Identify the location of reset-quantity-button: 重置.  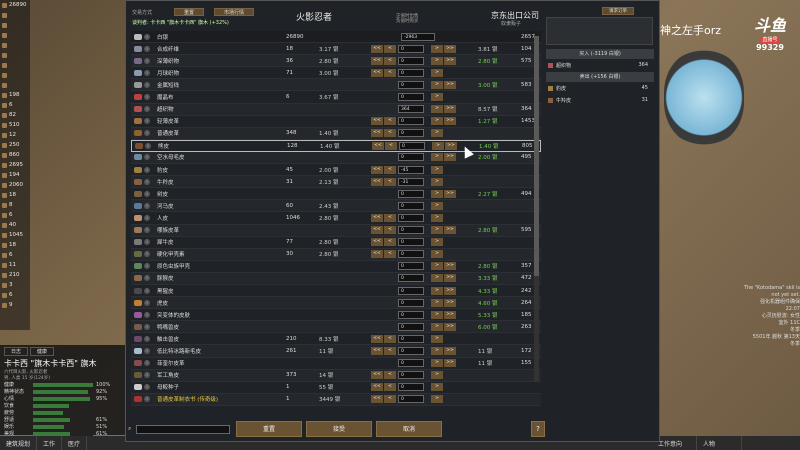
(189, 12).